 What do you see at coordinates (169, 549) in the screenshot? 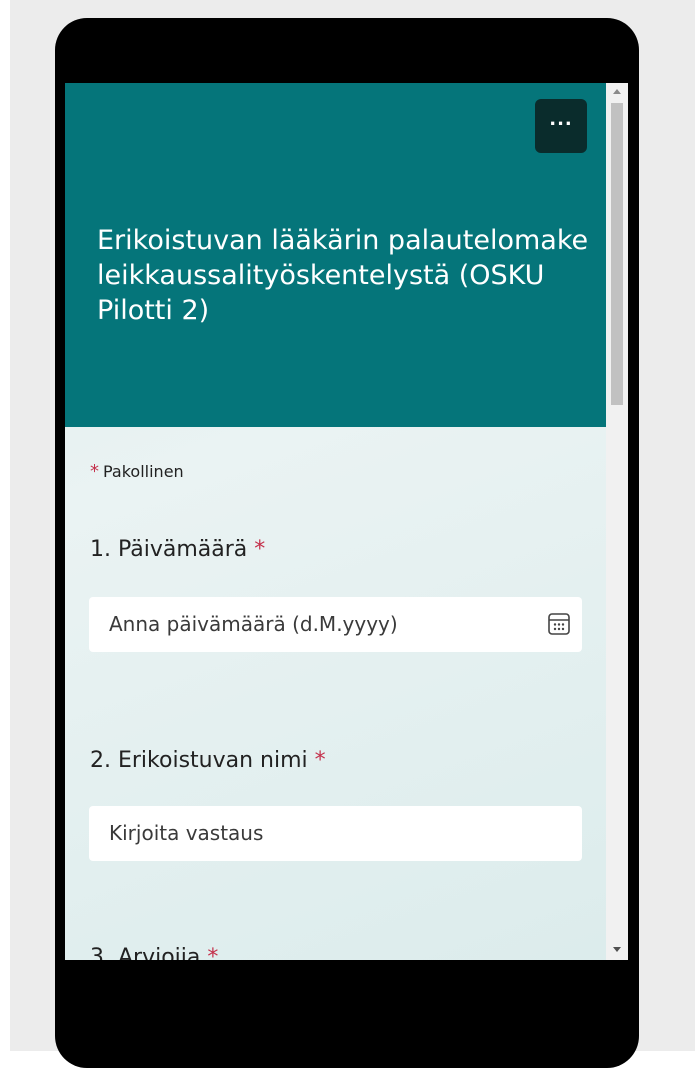
I see `question-1-text: 1. Päivämäärä` at bounding box center [169, 549].